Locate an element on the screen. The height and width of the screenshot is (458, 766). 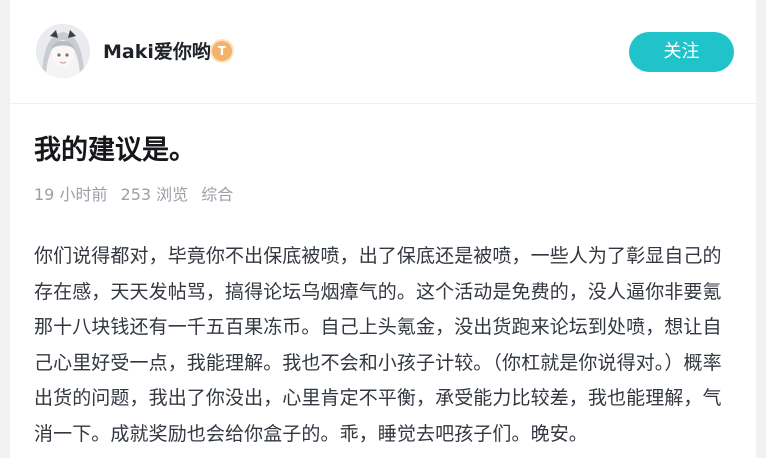
avatar-image is located at coordinates (63, 51).